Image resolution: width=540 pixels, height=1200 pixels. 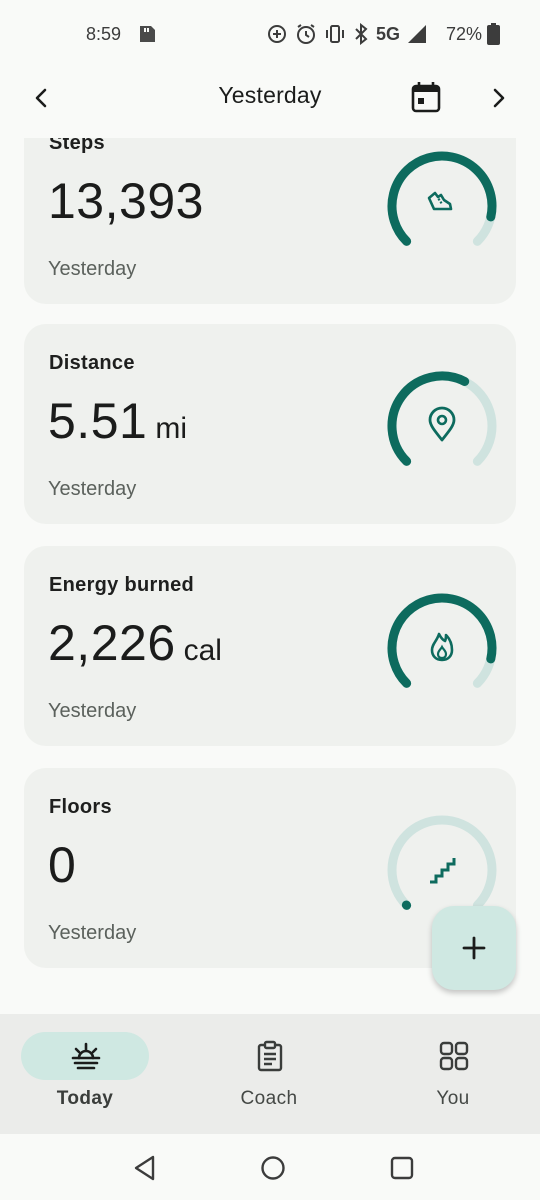 I want to click on card-value: 2,226 cal, so click(x=135, y=643).